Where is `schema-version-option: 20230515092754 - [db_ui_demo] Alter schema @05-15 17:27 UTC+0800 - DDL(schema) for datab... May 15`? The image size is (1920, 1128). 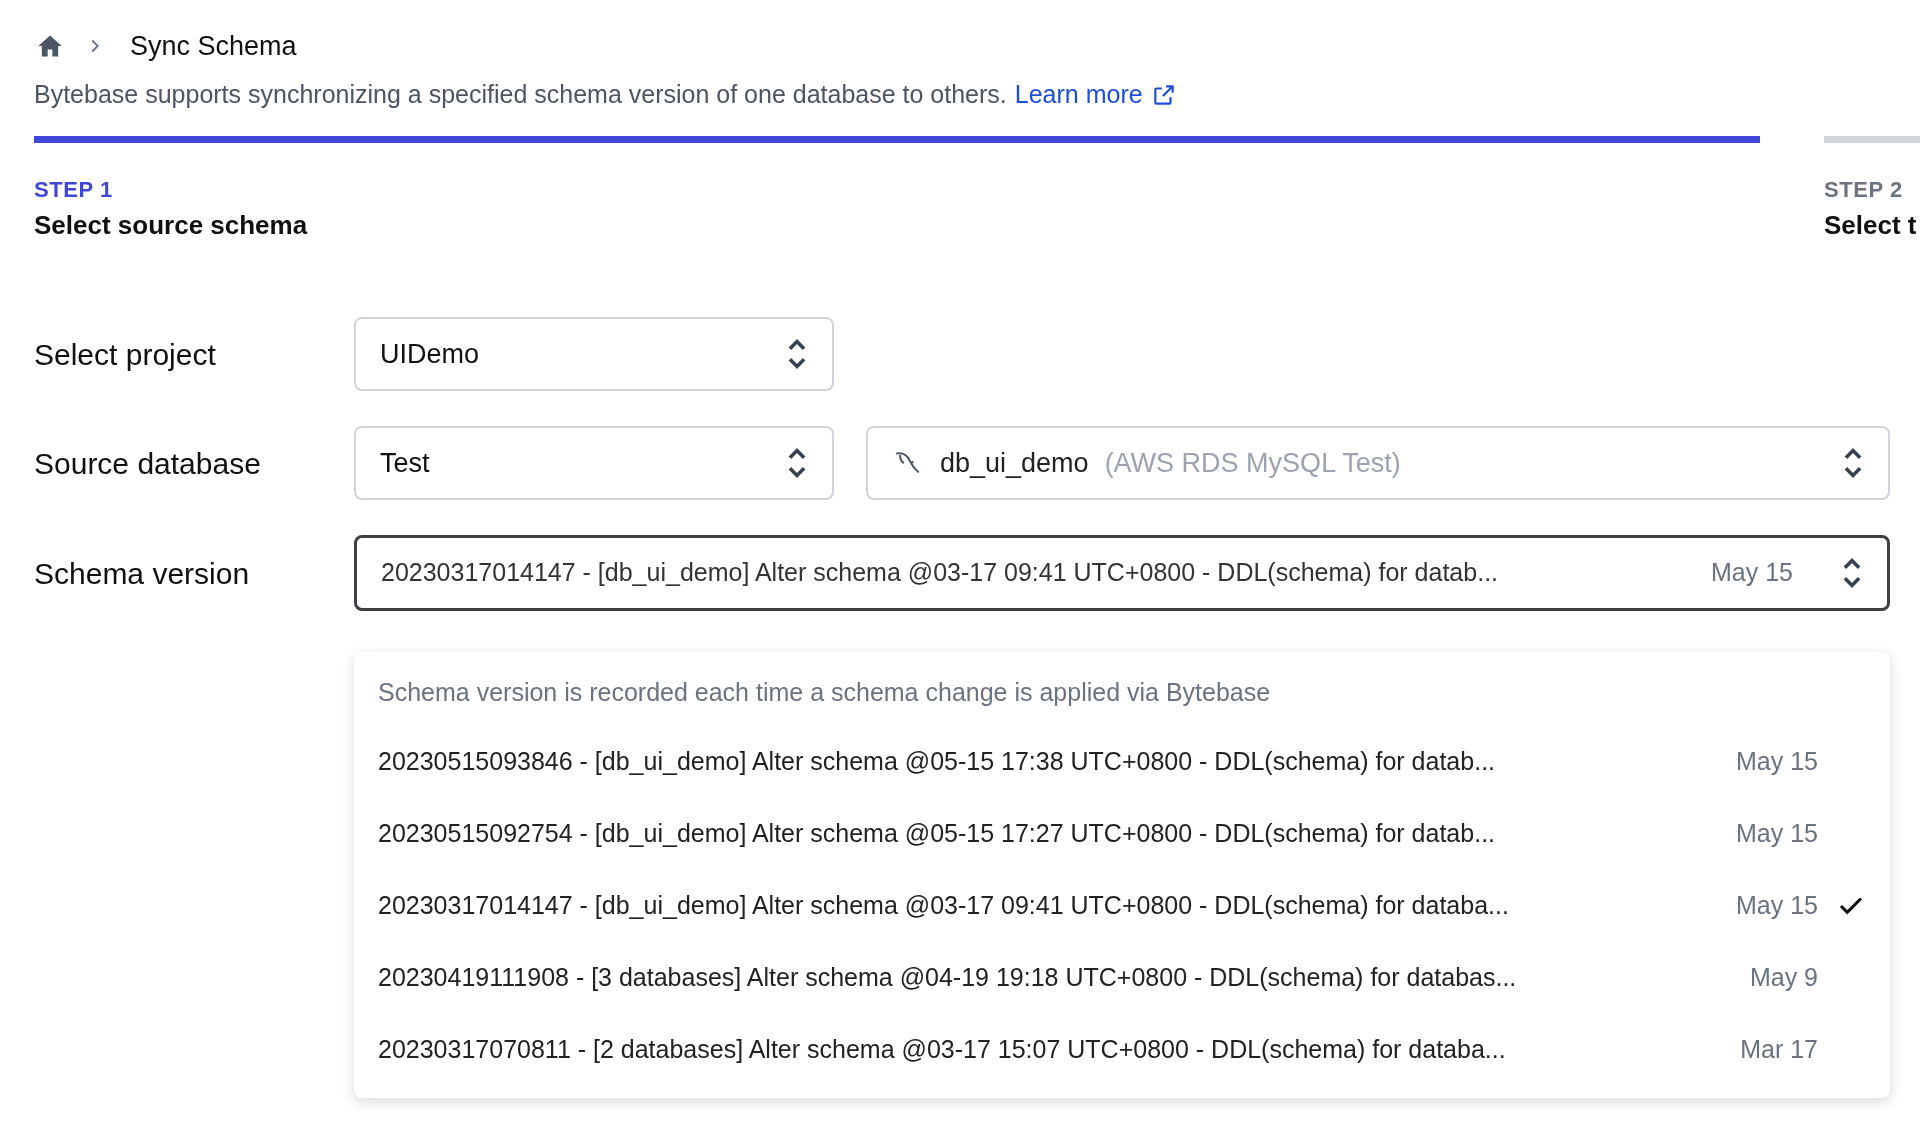
schema-version-option: 20230515092754 - [db_ui_demo] Alter schema @05-15 17:27 UTC+0800 - DDL(schema) for datab... May 15 is located at coordinates (1122, 834).